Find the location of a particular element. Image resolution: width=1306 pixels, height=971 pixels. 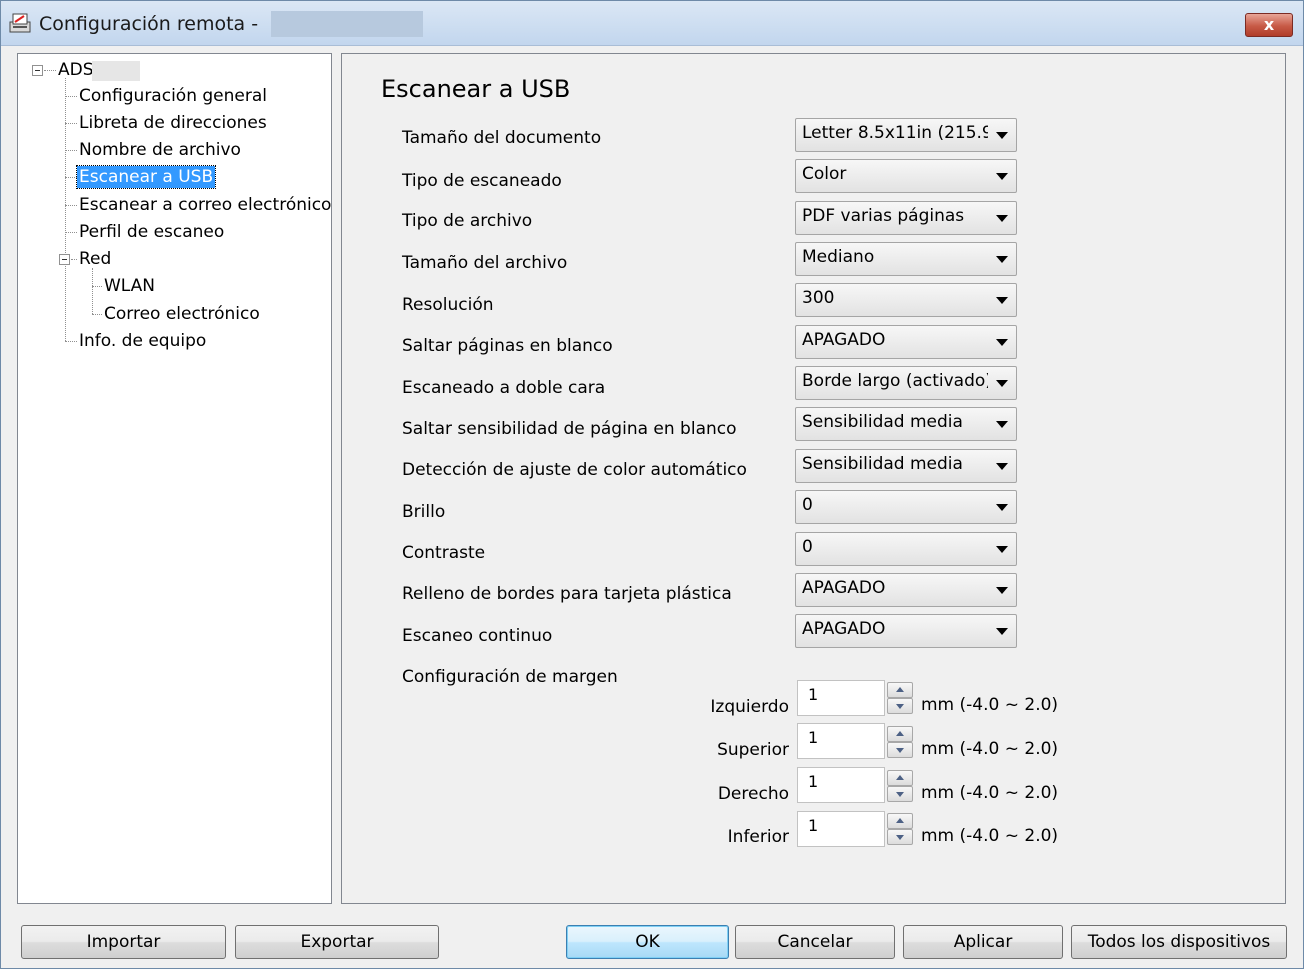

document-size-value: Letter 8.5x11in (215.9 is located at coordinates (895, 133).